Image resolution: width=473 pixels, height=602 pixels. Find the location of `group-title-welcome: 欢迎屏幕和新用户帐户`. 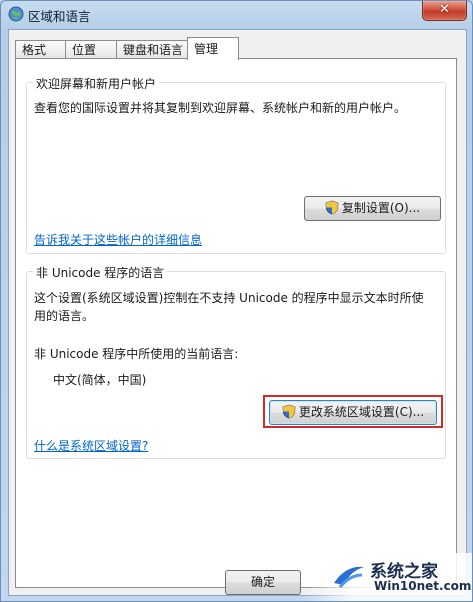

group-title-welcome: 欢迎屏幕和新用户帐户 is located at coordinates (96, 83).